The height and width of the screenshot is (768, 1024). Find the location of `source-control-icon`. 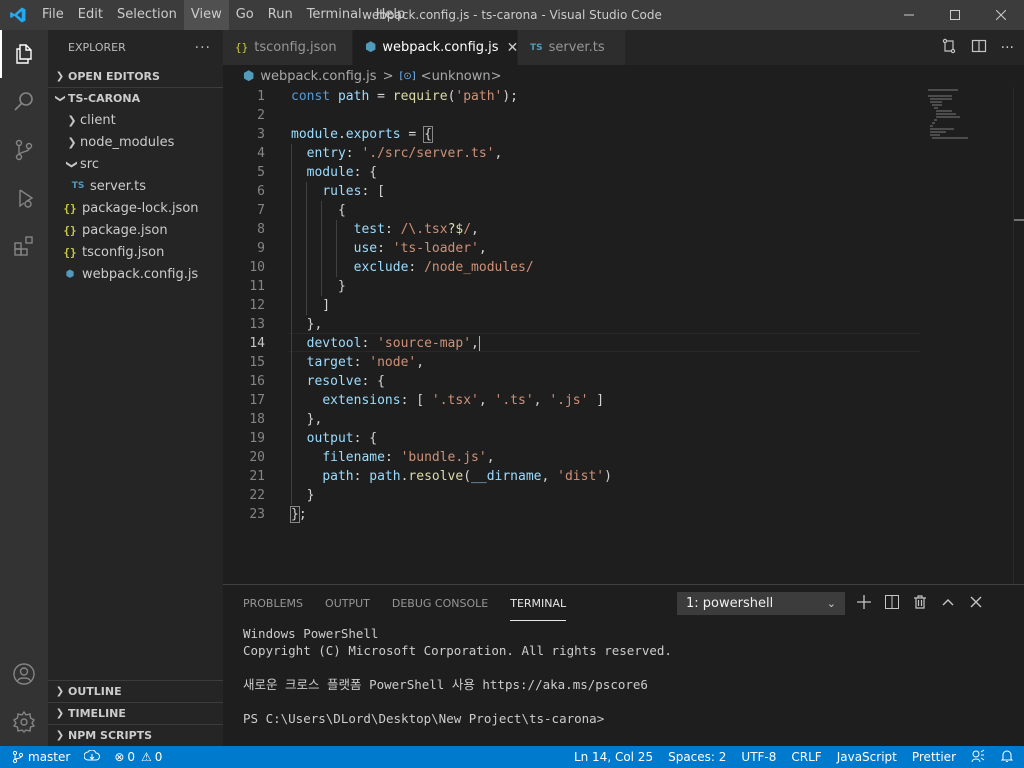

source-control-icon is located at coordinates (24, 150).